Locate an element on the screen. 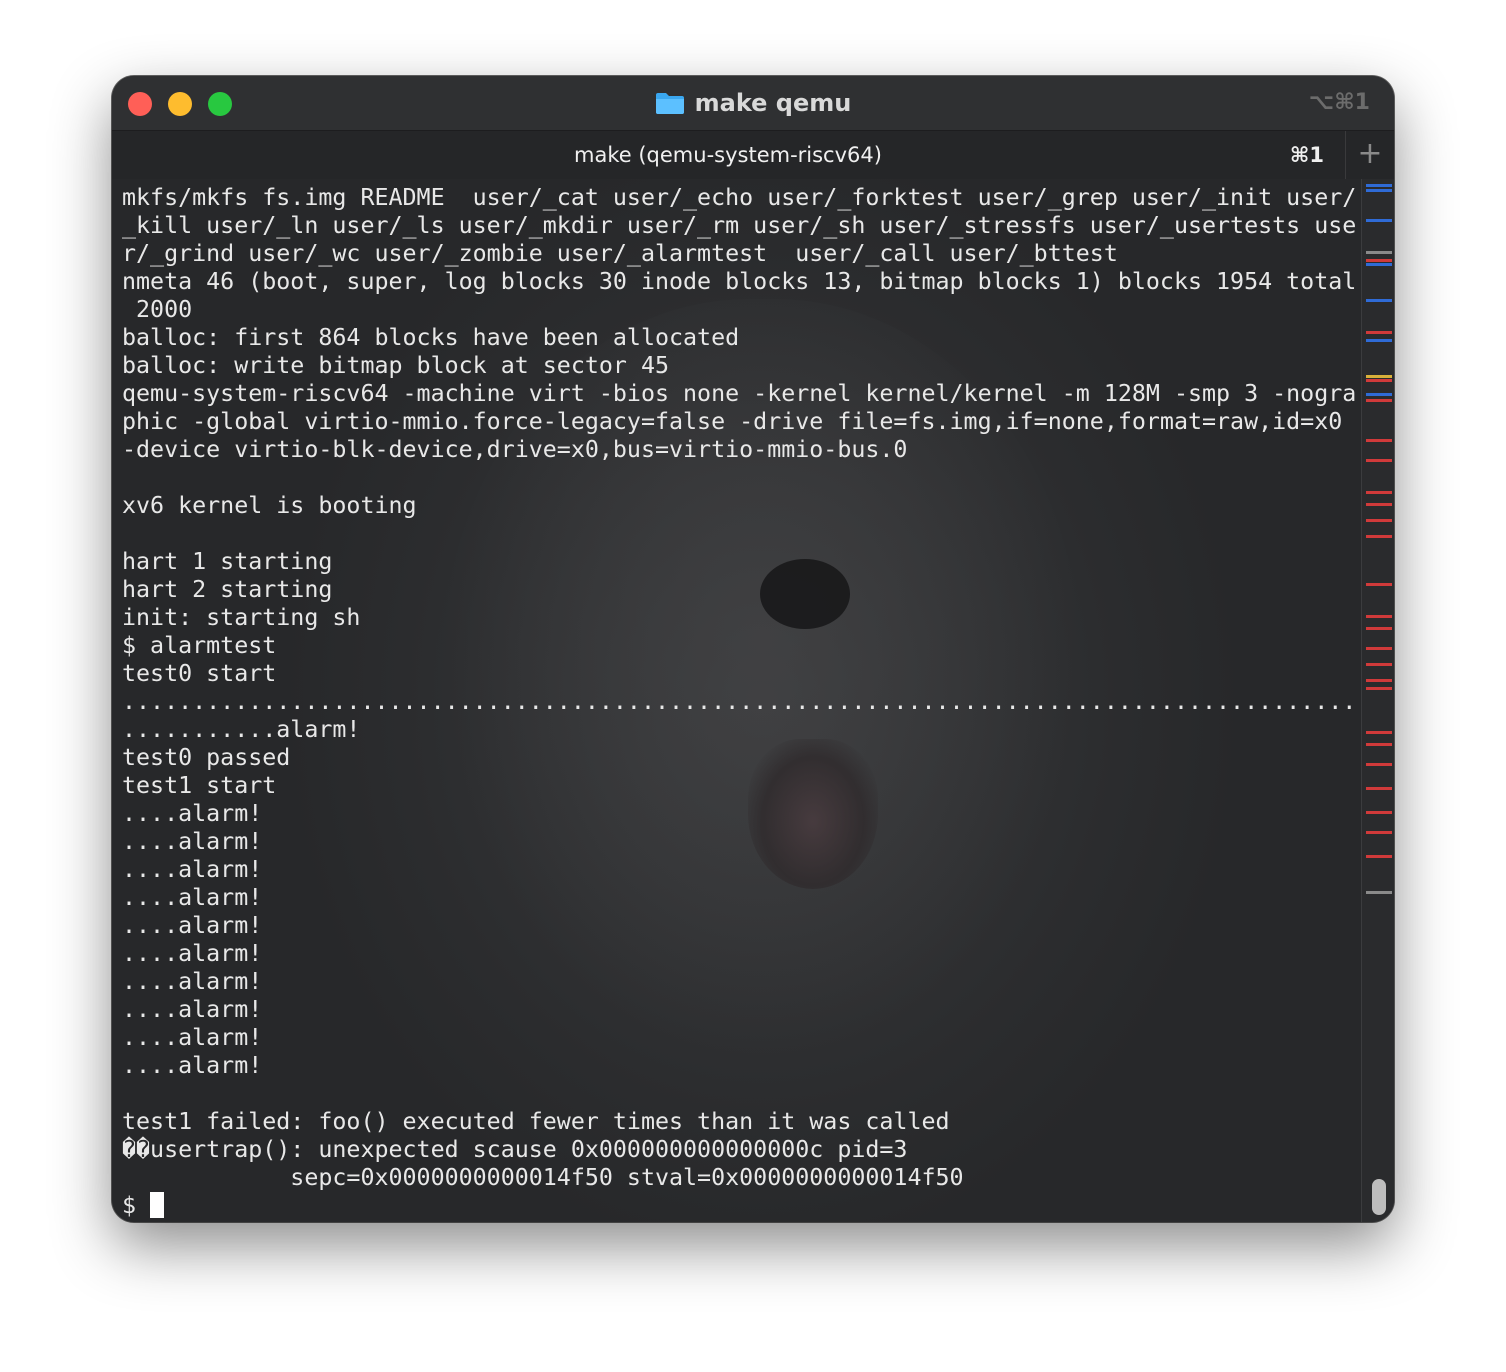  shell-prompt: $ is located at coordinates (136, 1205).